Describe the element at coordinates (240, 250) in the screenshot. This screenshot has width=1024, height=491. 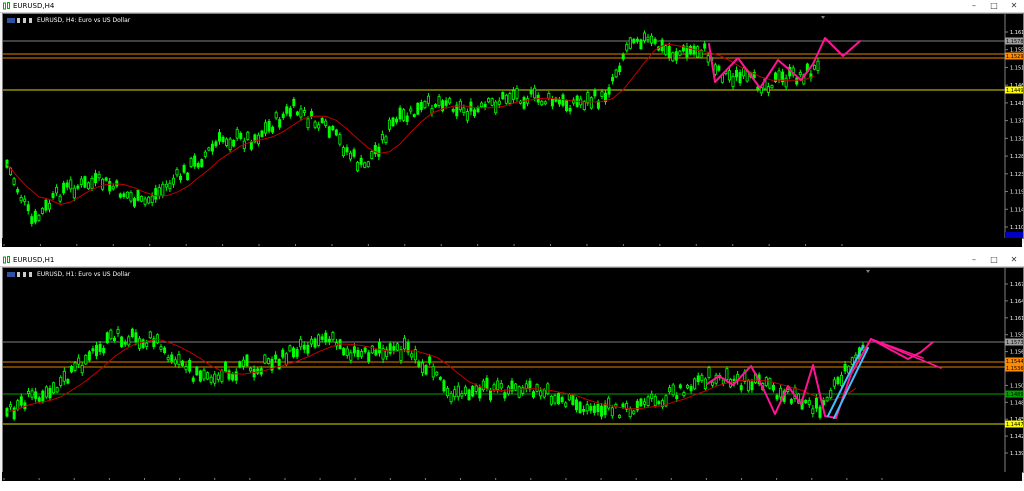
I see `time-tick-label: 21 May 08:00` at that location.